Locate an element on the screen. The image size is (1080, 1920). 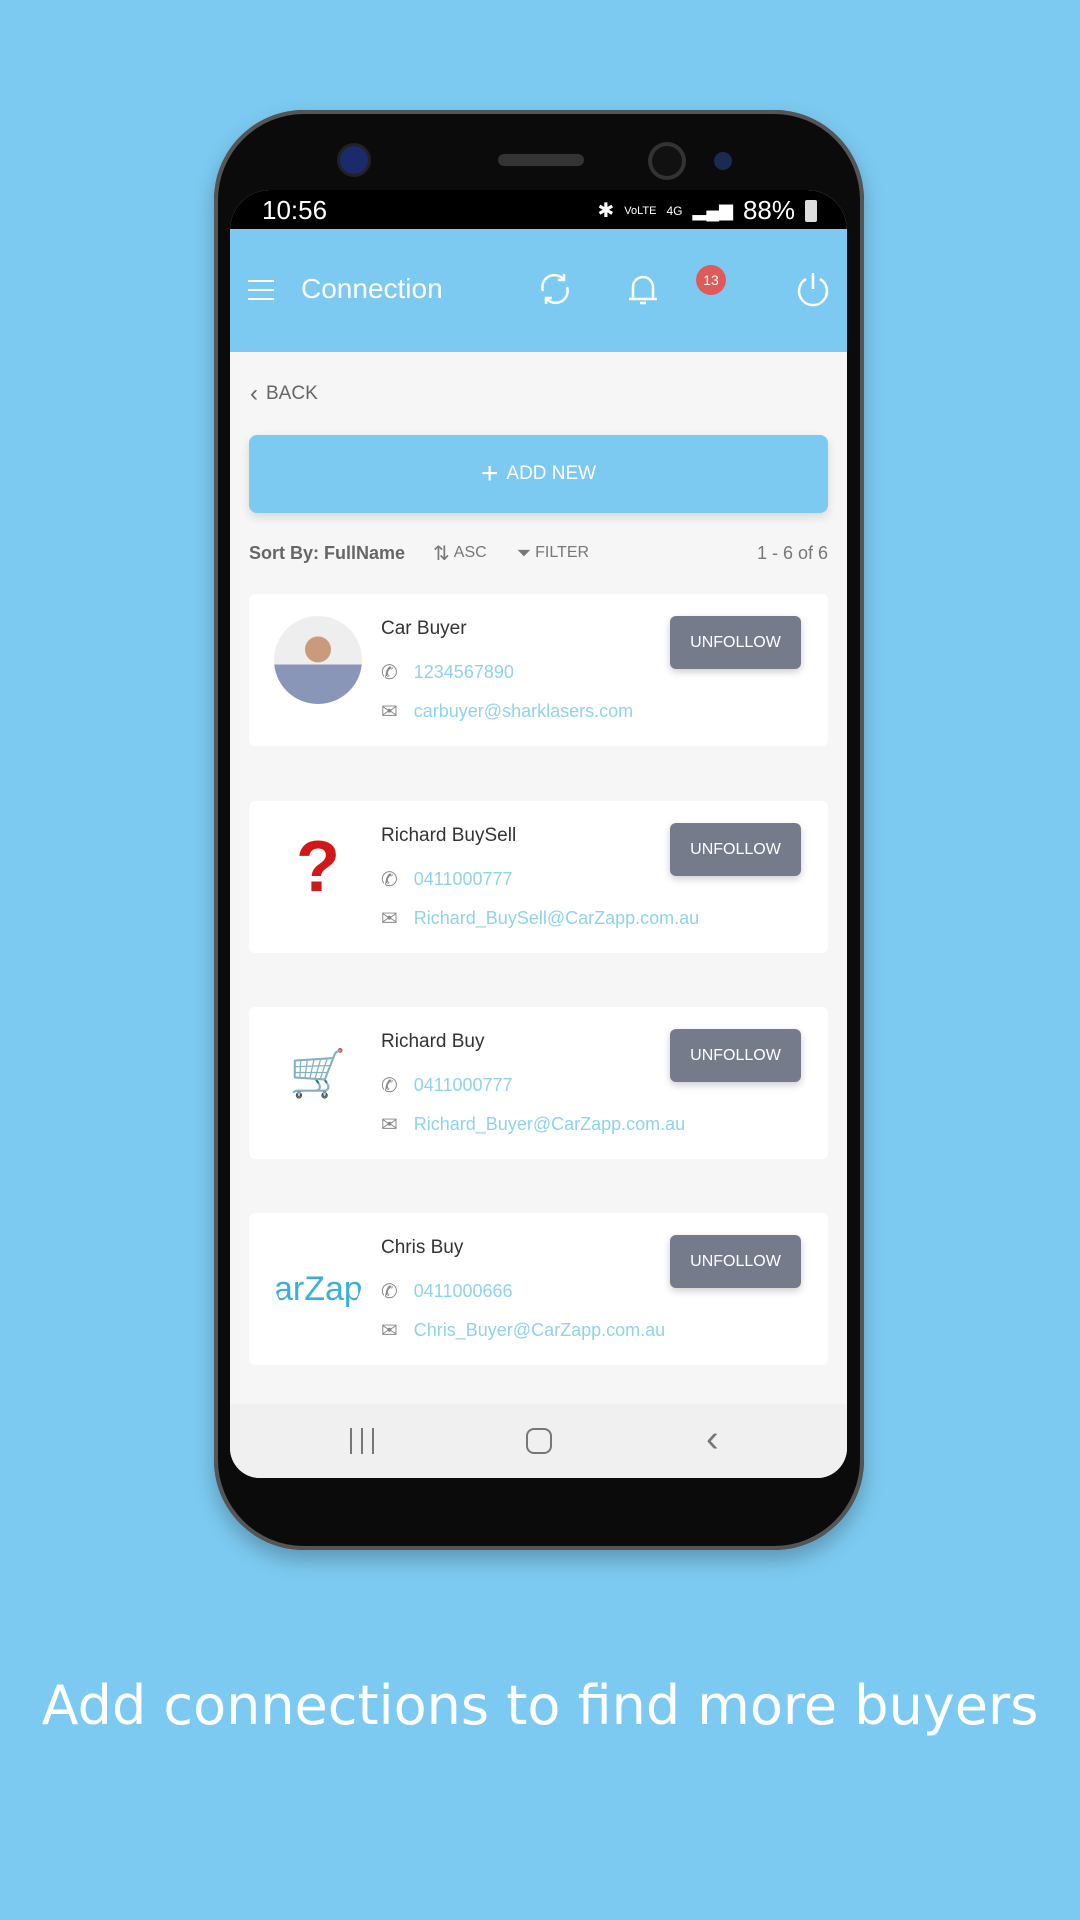
filter-button: ⏷ FILTER is located at coordinates (553, 553).